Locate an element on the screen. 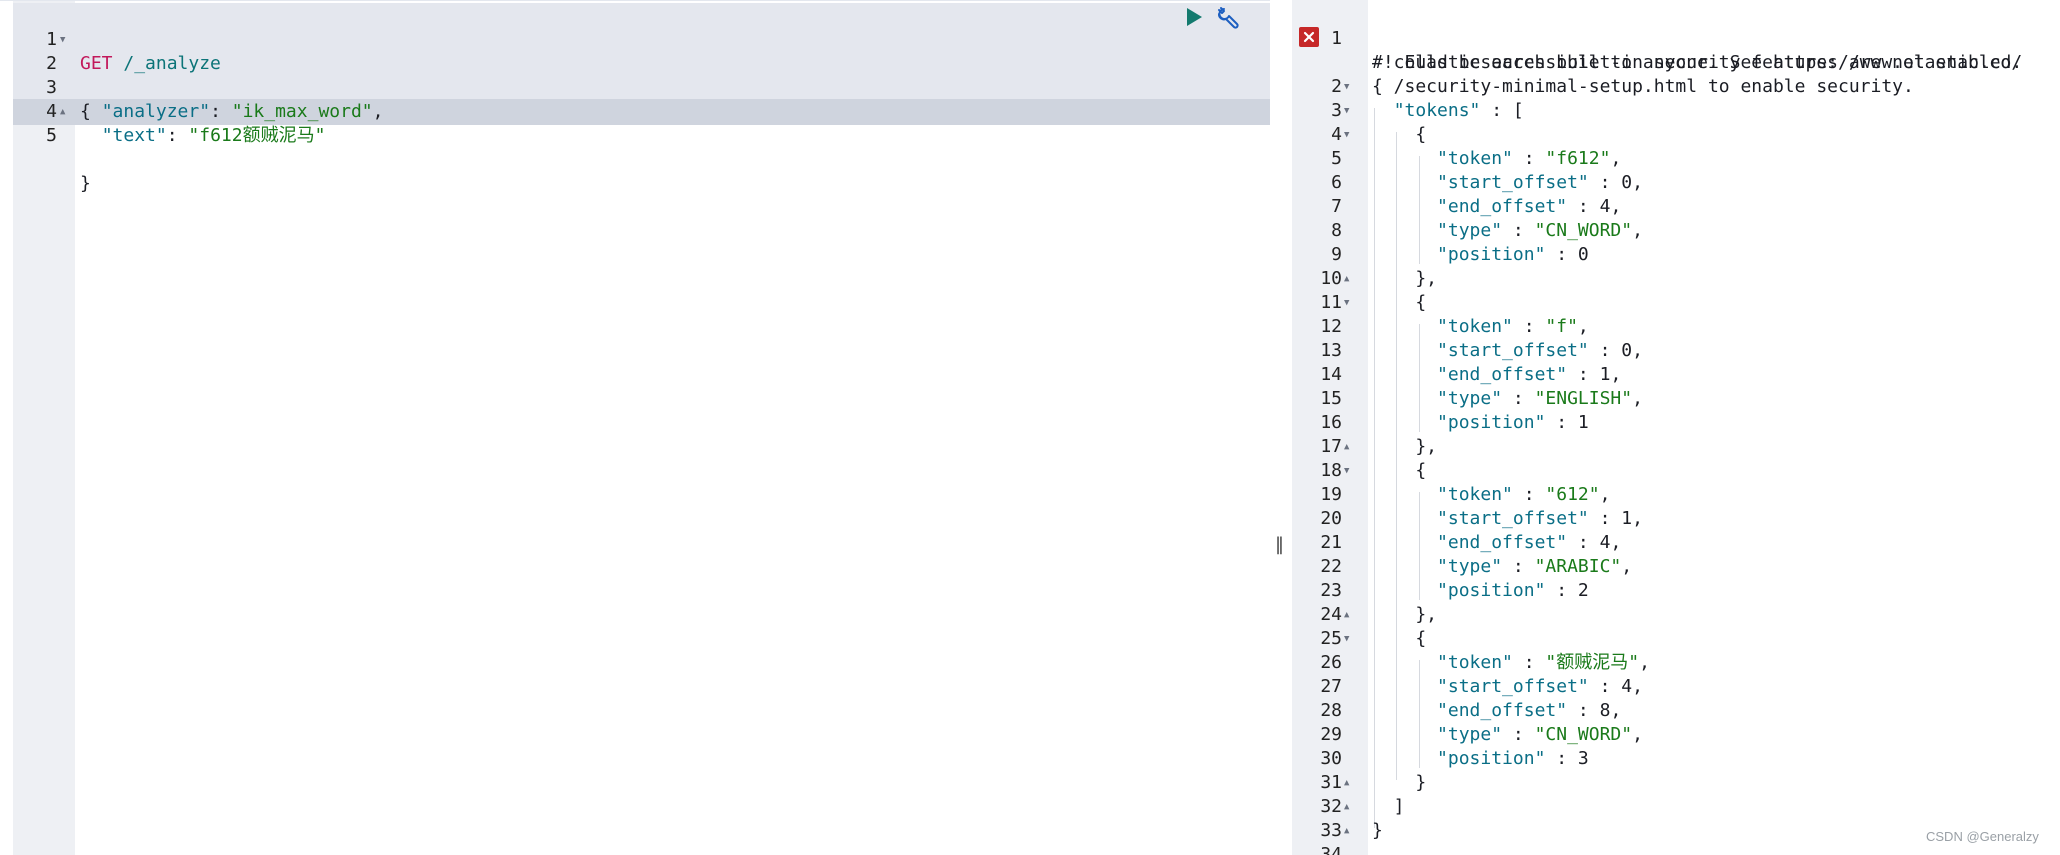 Image resolution: width=2060 pixels, height=855 pixels. response-line: 28 "end_offset" : 8, is located at coordinates (1676, 711).